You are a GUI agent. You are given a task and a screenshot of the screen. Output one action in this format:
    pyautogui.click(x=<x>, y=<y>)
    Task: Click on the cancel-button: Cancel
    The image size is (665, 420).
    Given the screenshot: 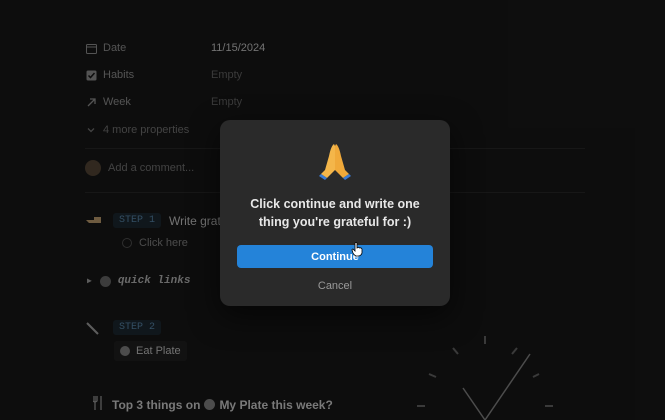 What is the action you would take?
    pyautogui.click(x=335, y=286)
    